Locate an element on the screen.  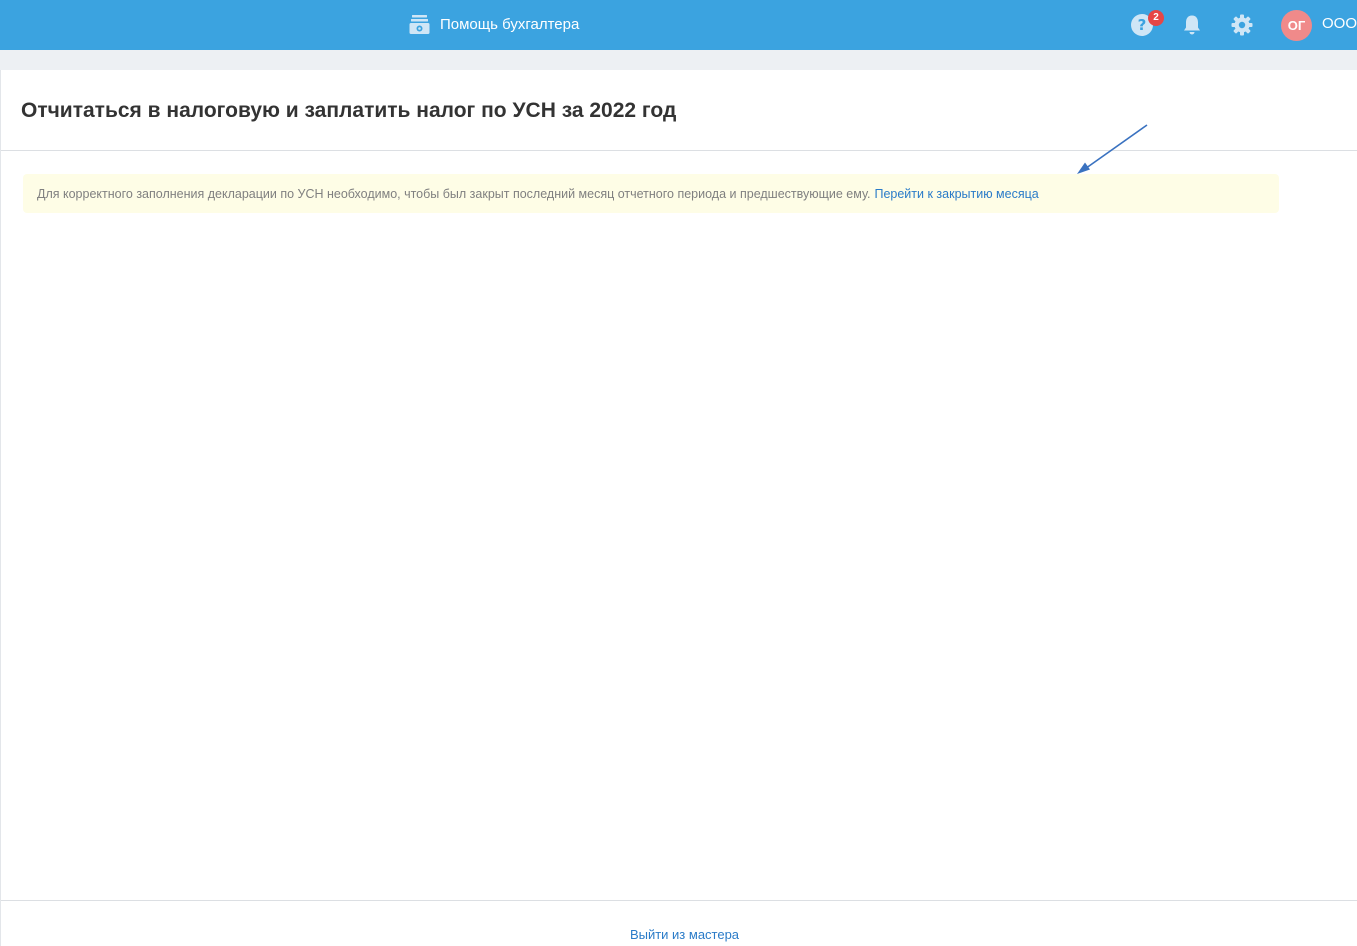
cash-register-icon is located at coordinates (419, 24).